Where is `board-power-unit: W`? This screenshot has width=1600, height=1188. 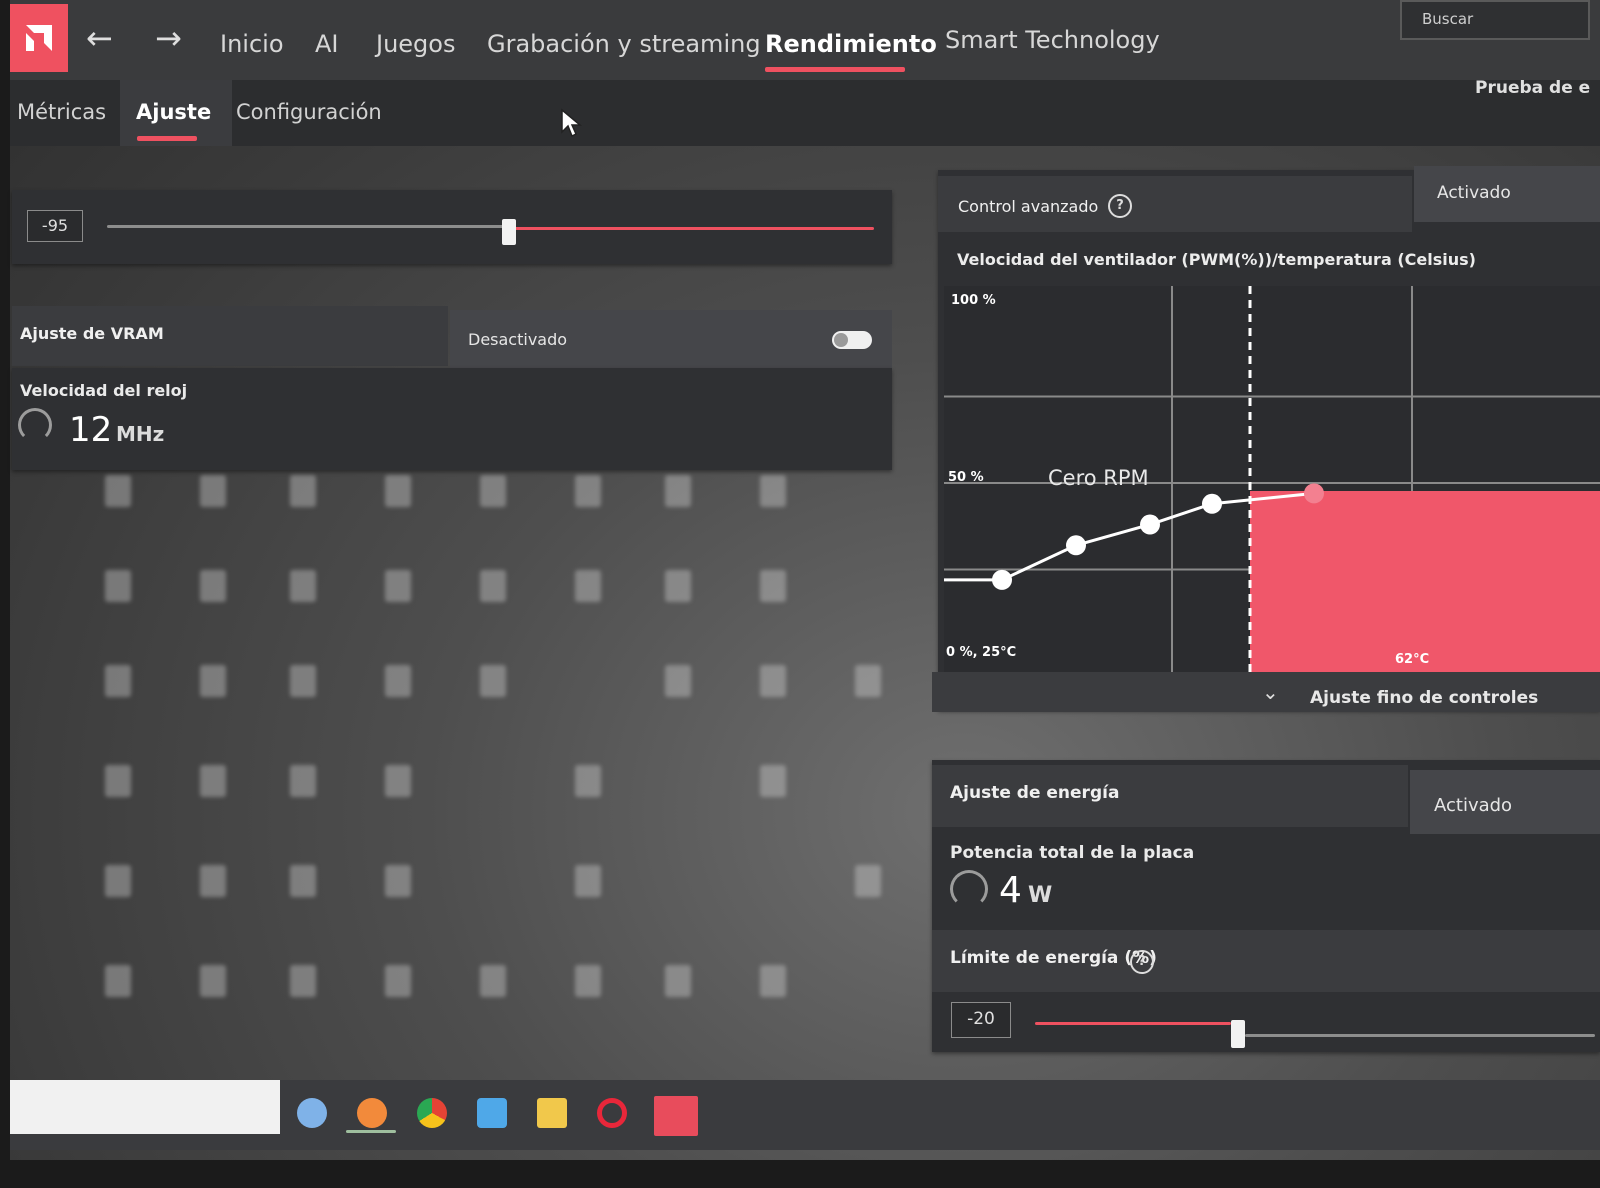 board-power-unit: W is located at coordinates (1040, 895).